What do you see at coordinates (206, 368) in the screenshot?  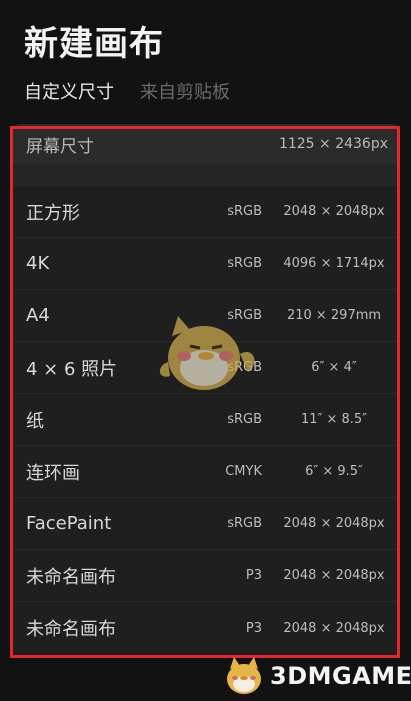 I see `preset-row-photo: 4 × 6 照片 sRGB 6″ × 4″` at bounding box center [206, 368].